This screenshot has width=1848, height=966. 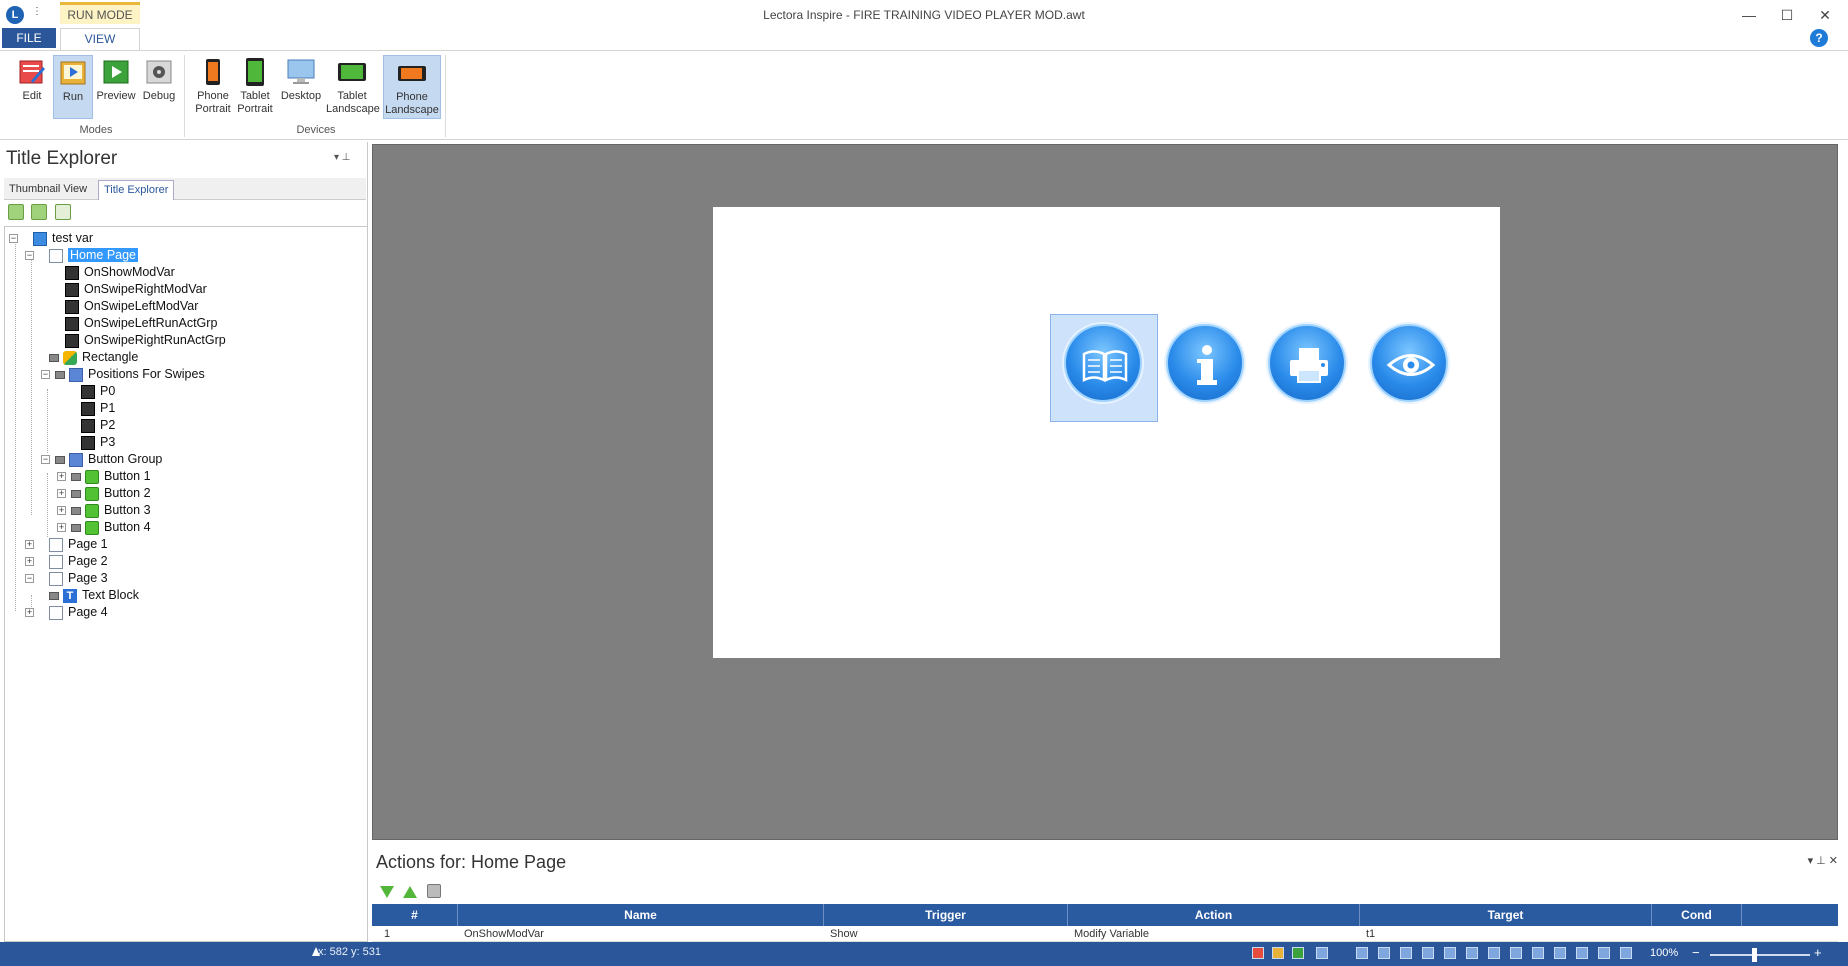 What do you see at coordinates (51, 238) in the screenshot?
I see `tree-node-root: − test var` at bounding box center [51, 238].